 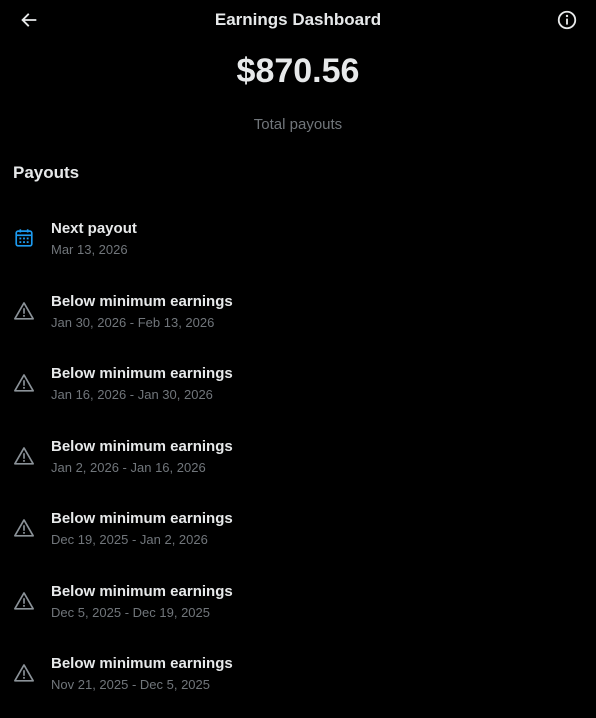 I want to click on total-payouts-amount: $870.56, so click(x=298, y=71).